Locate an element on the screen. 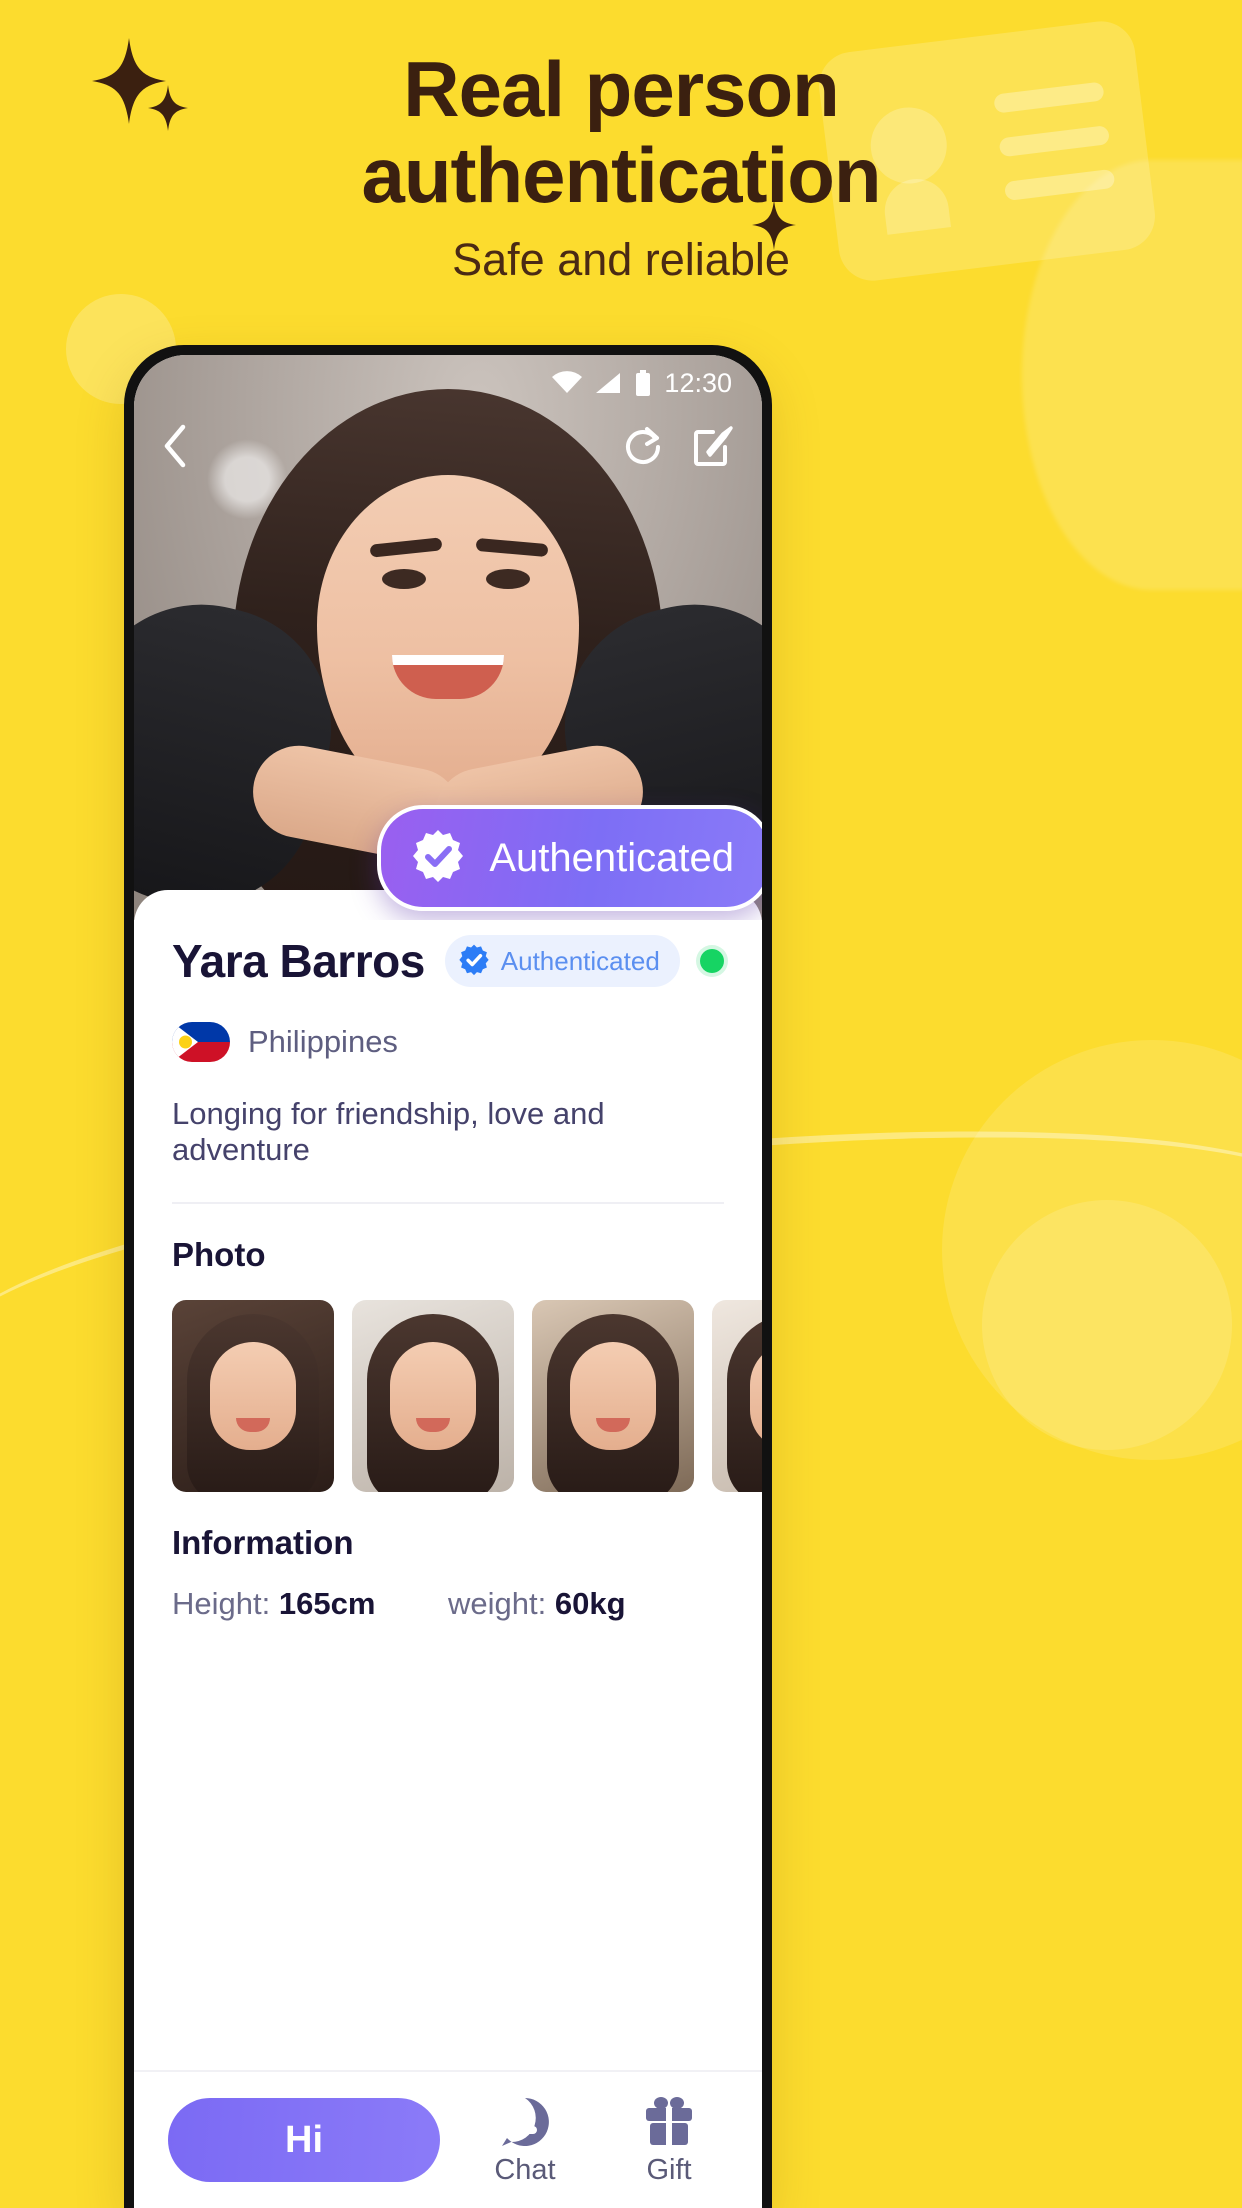  authenticated-overlay-badge: Authenticated is located at coordinates (569, 858).